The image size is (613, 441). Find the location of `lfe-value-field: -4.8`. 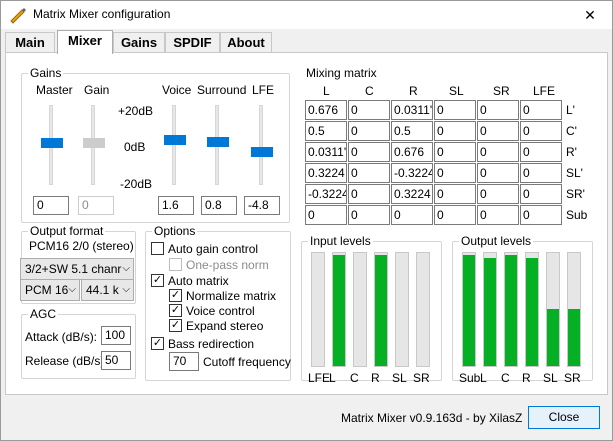

lfe-value-field: -4.8 is located at coordinates (262, 205).